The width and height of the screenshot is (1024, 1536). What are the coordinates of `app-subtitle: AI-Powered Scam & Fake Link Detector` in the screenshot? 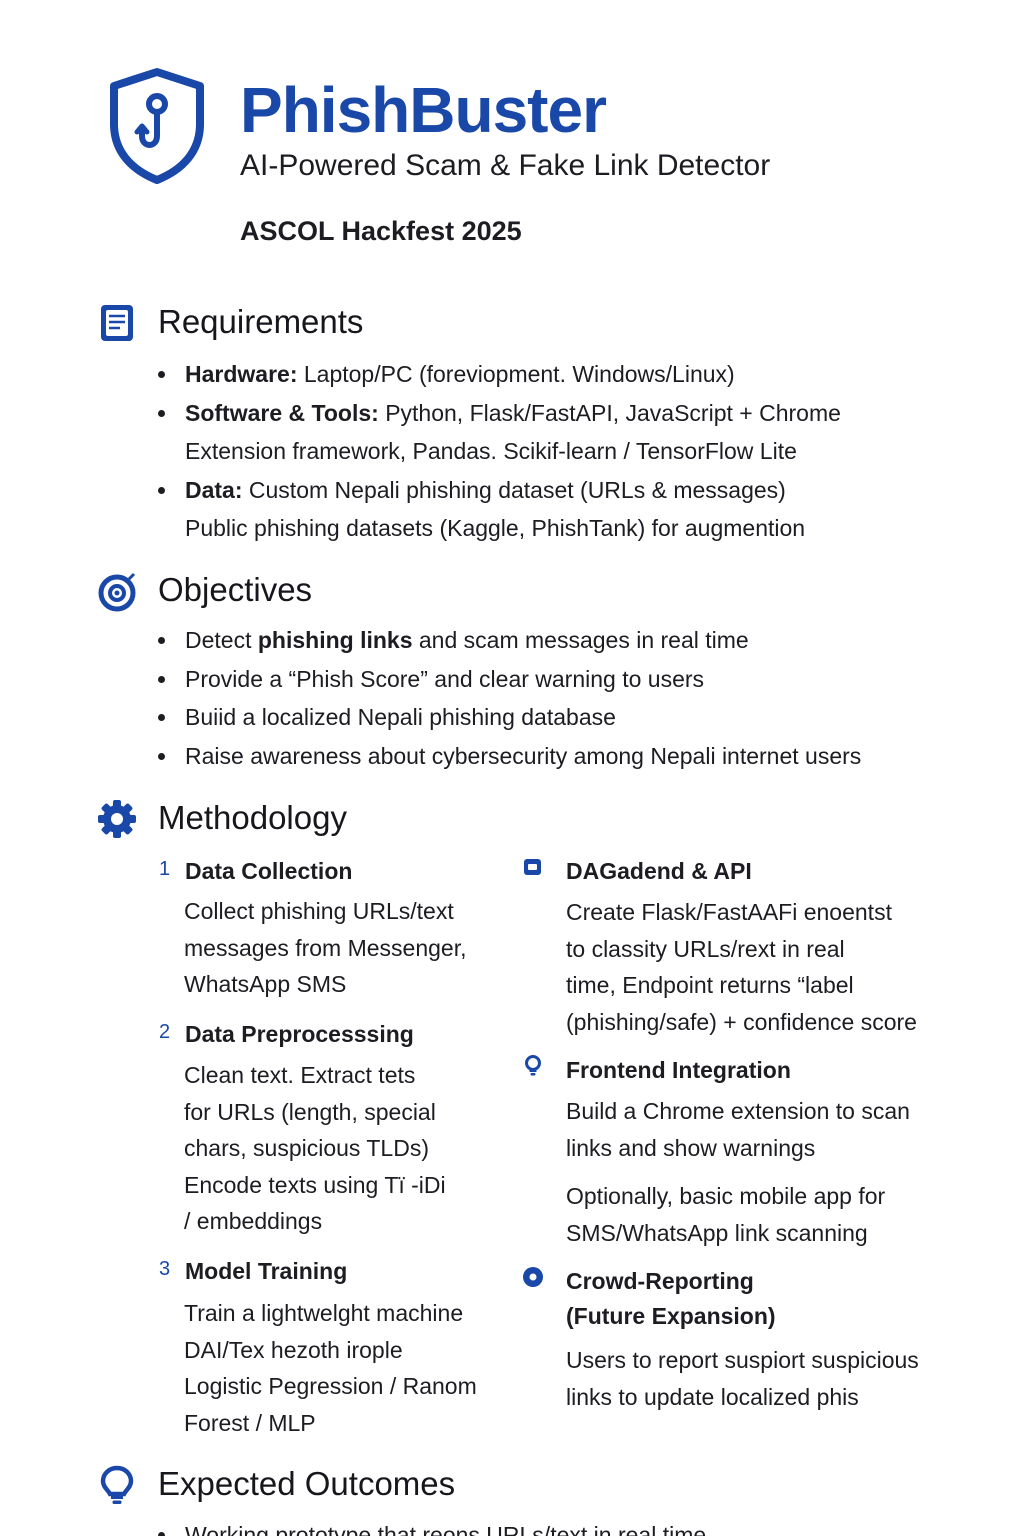 It's located at (505, 165).